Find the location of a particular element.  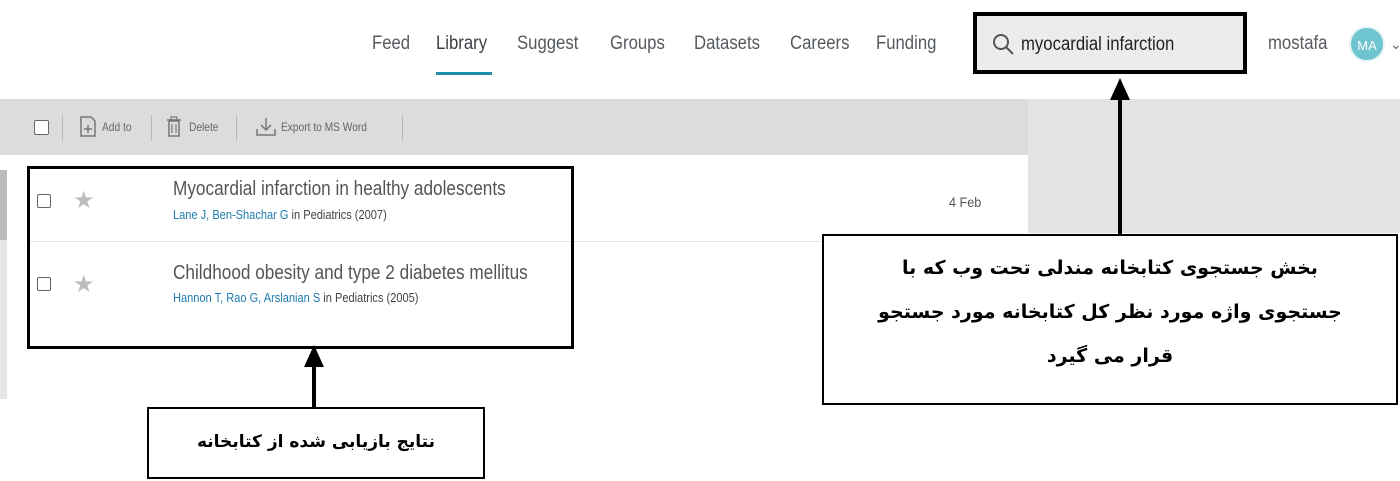

scrollbar-track is located at coordinates (3, 319).